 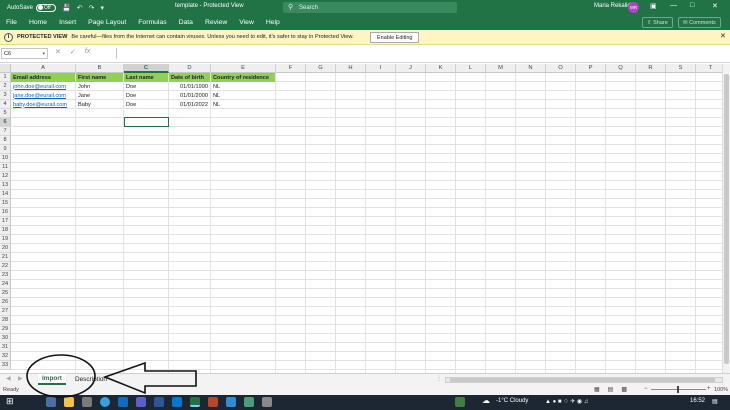 What do you see at coordinates (99, 104) in the screenshot?
I see `data-cell: Baby` at bounding box center [99, 104].